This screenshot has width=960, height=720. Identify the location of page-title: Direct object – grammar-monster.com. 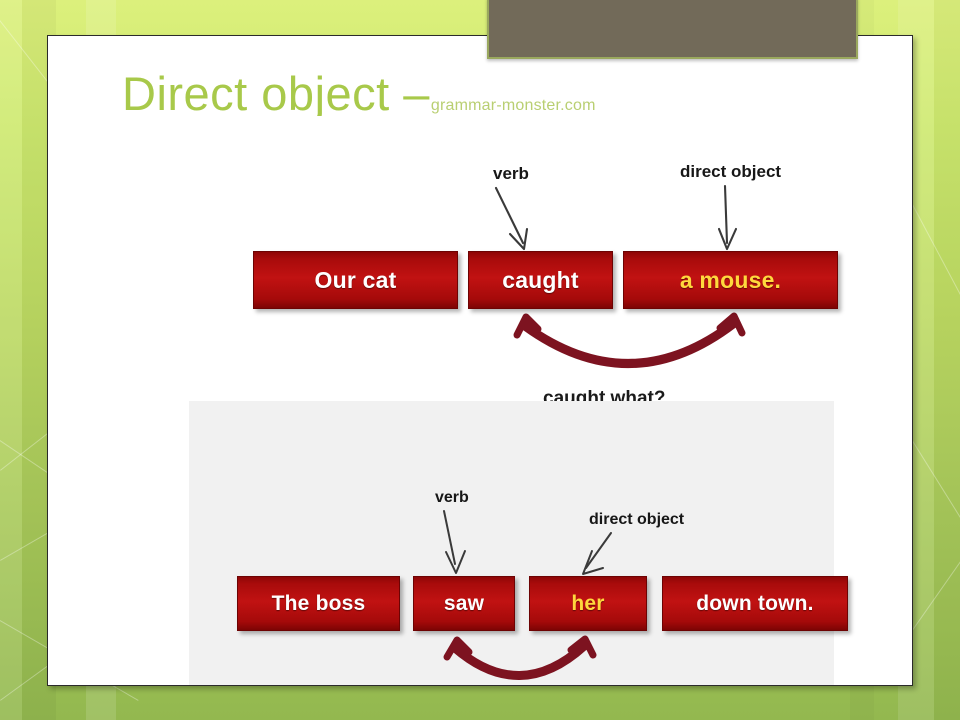
(359, 93).